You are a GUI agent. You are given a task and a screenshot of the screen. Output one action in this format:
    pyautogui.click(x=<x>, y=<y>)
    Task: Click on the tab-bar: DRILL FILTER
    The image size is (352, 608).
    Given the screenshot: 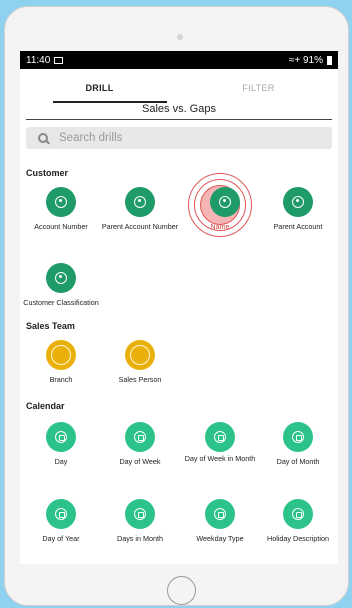 What is the action you would take?
    pyautogui.click(x=179, y=88)
    